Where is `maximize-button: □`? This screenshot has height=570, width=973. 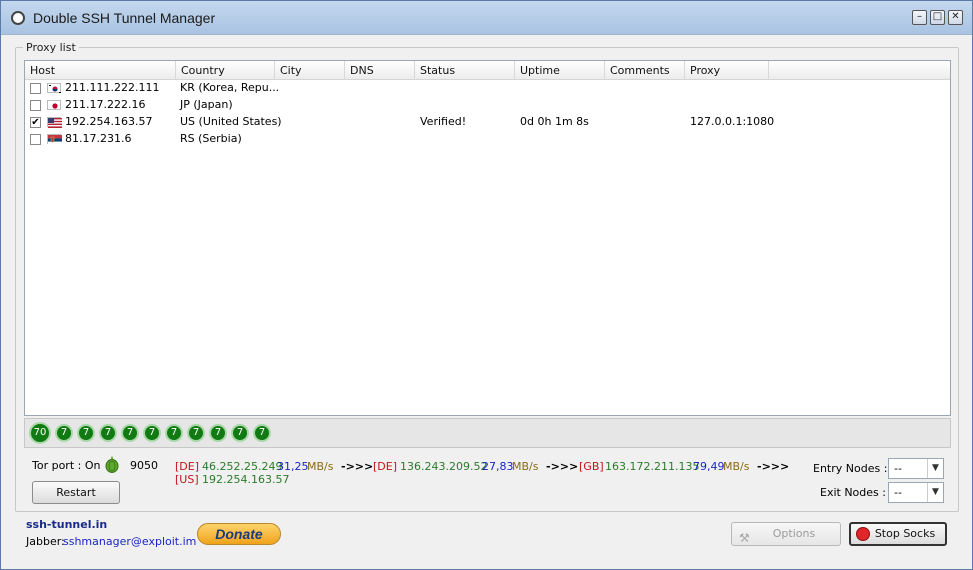 maximize-button: □ is located at coordinates (937, 17).